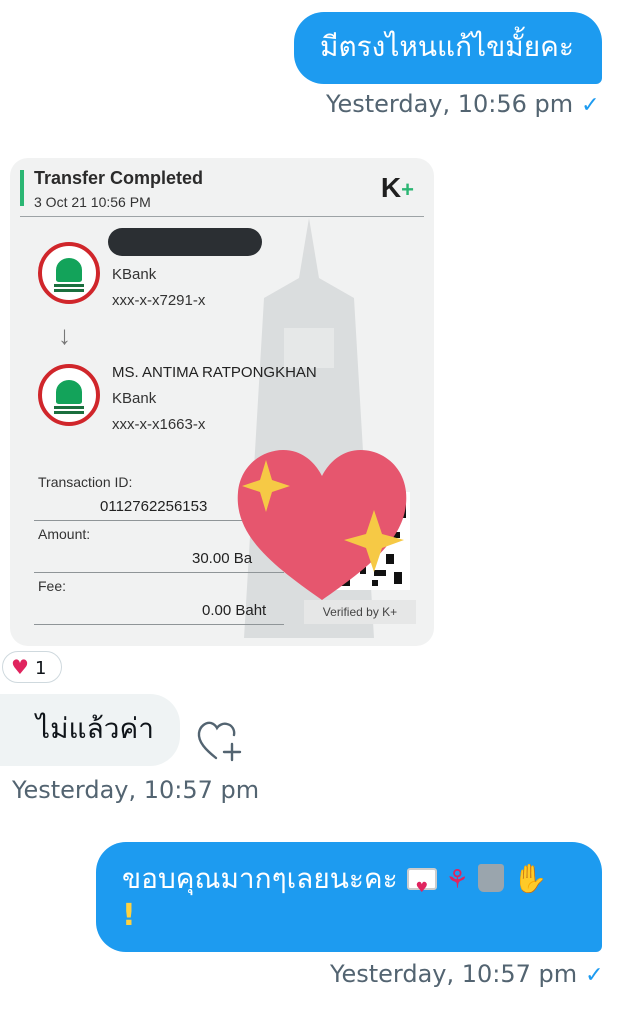  Describe the element at coordinates (64, 335) in the screenshot. I see `arrow-down-icon: ↓` at that location.